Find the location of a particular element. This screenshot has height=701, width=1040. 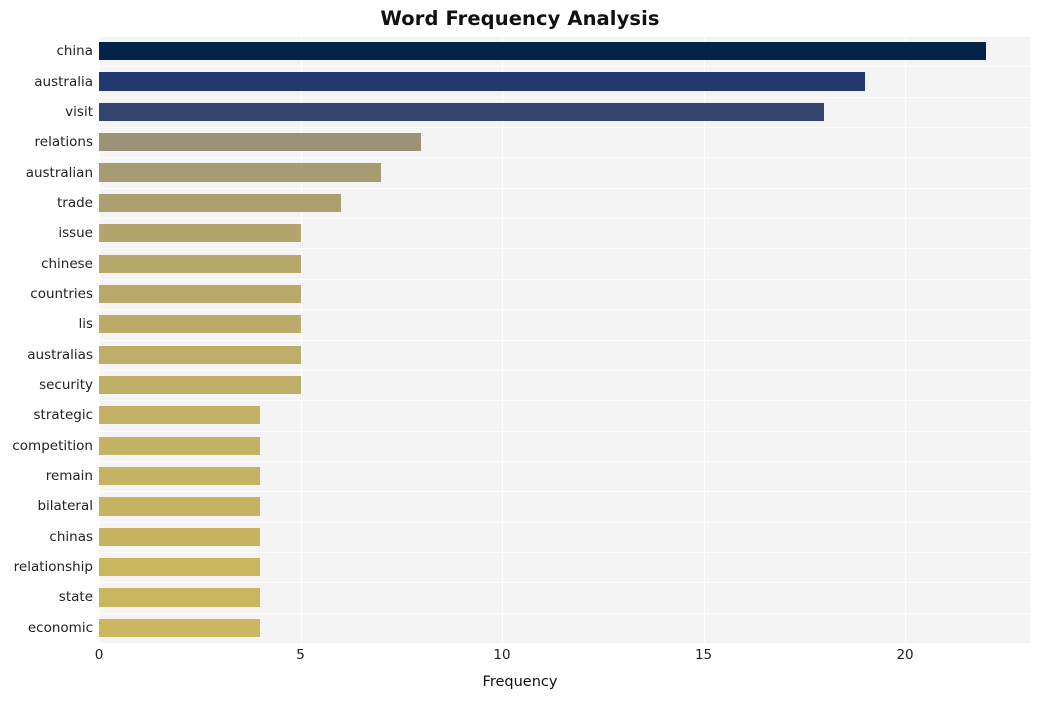

bar-lis is located at coordinates (200, 324).